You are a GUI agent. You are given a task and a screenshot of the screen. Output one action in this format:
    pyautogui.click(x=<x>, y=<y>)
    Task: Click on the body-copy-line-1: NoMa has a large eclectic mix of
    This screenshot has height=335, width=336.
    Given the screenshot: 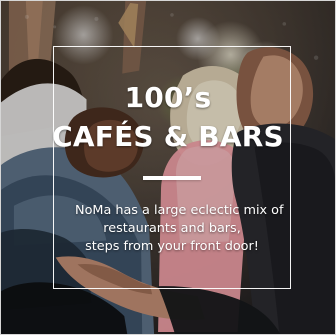 What is the action you would take?
    pyautogui.click(x=179, y=210)
    